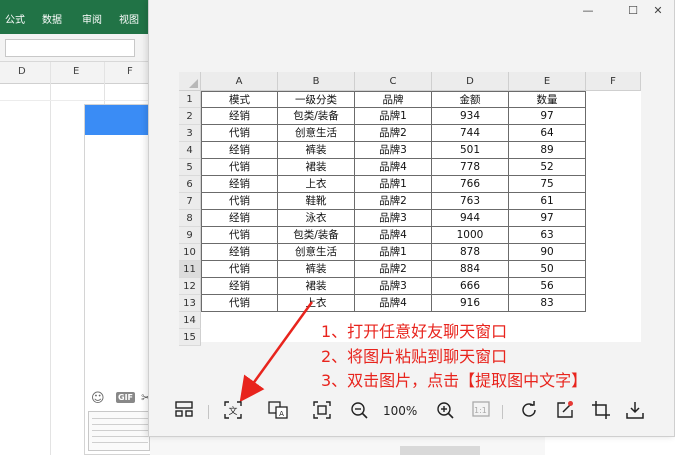 Image resolution: width=675 pixels, height=455 pixels. Describe the element at coordinates (190, 133) in the screenshot. I see `sheet-row-header: 3` at that location.